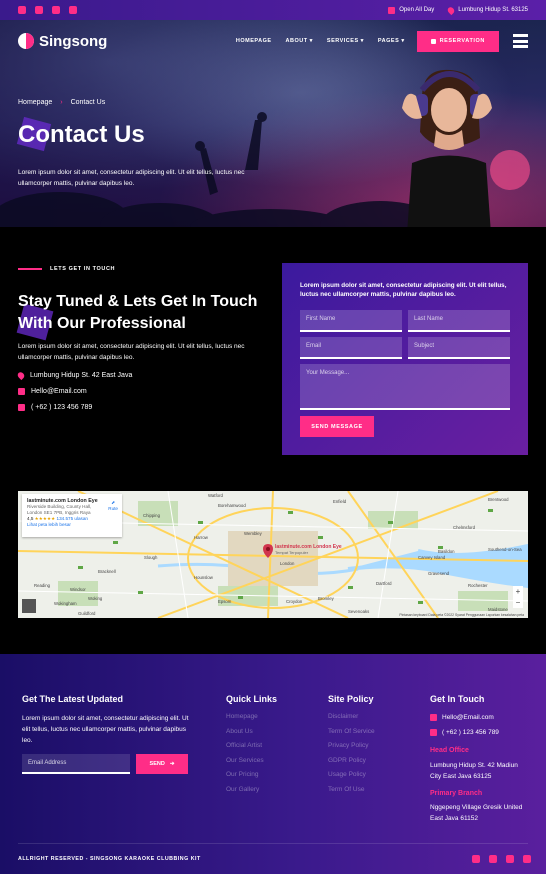 The width and height of the screenshot is (546, 874). What do you see at coordinates (388, 41) in the screenshot?
I see `nav-item-pages-label: PAGES` at bounding box center [388, 41].